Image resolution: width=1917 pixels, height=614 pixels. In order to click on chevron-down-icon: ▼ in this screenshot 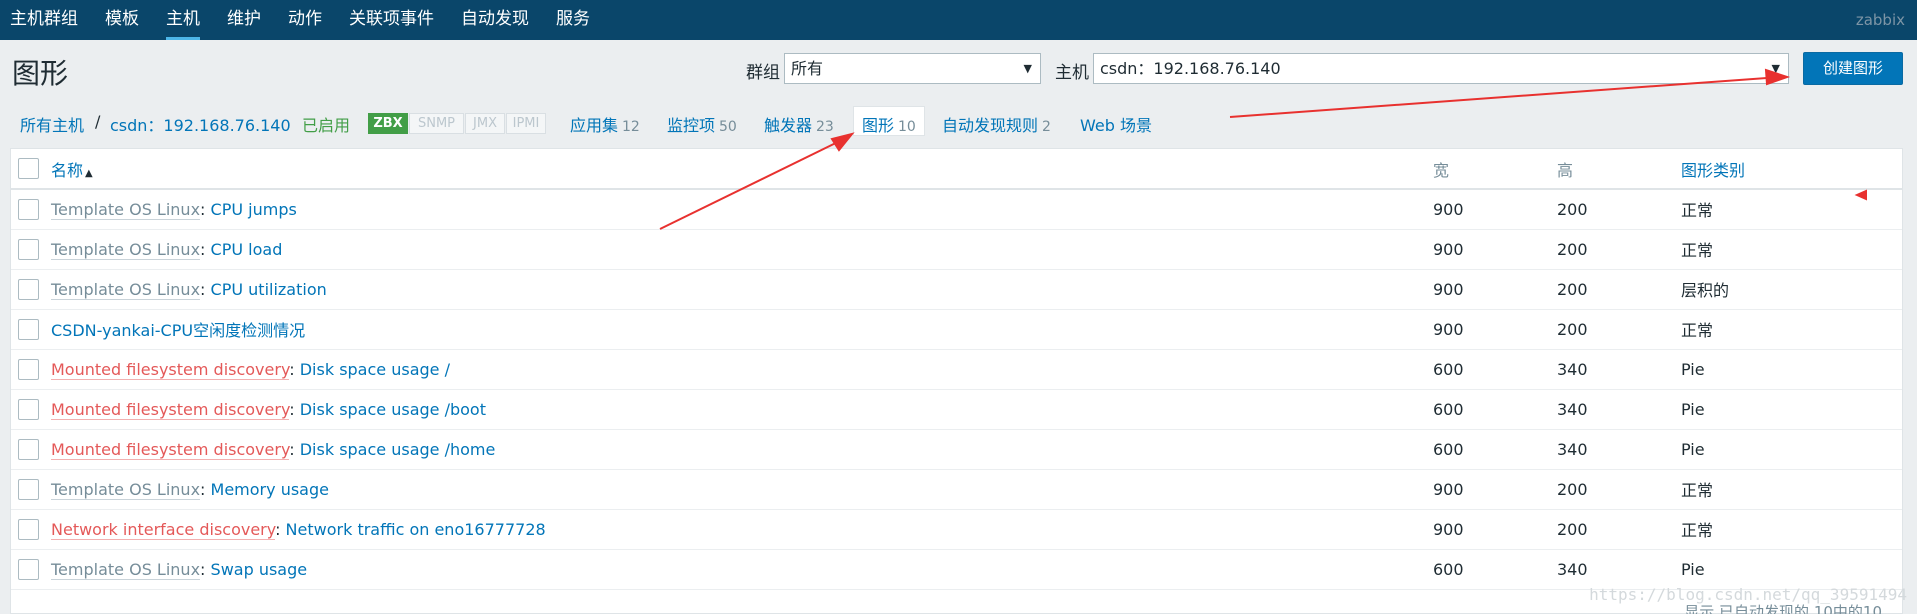, I will do `click(1775, 68)`.